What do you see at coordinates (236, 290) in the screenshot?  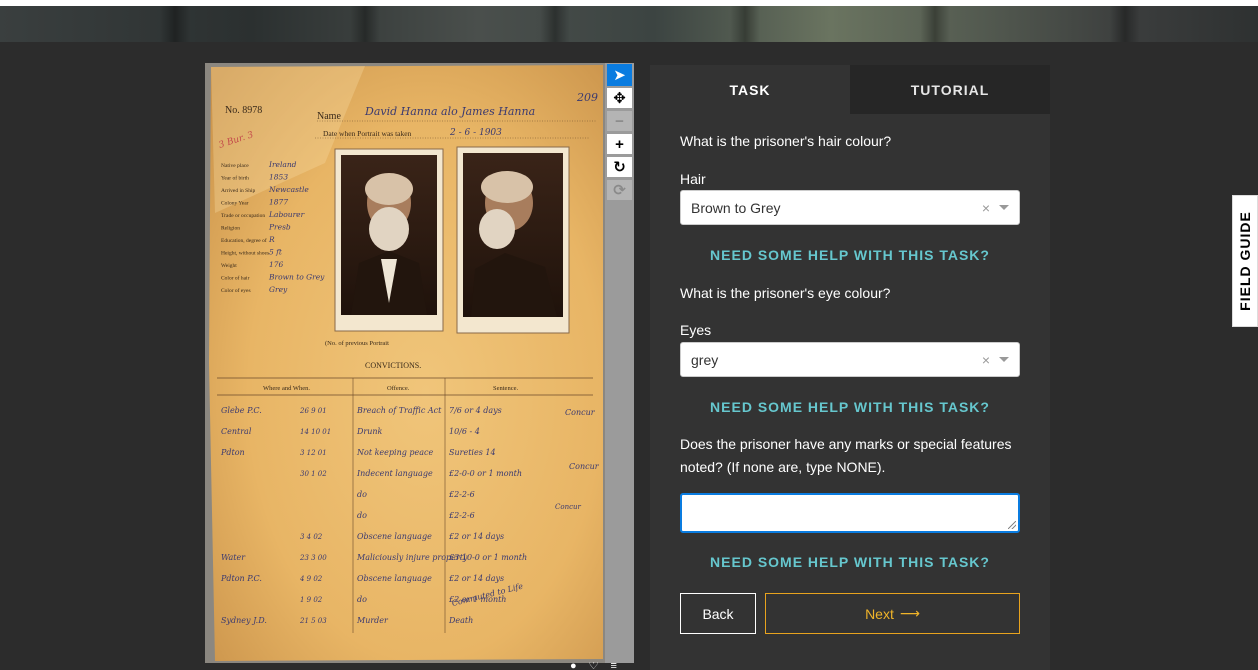 I see `detail-label: Color of eyes` at bounding box center [236, 290].